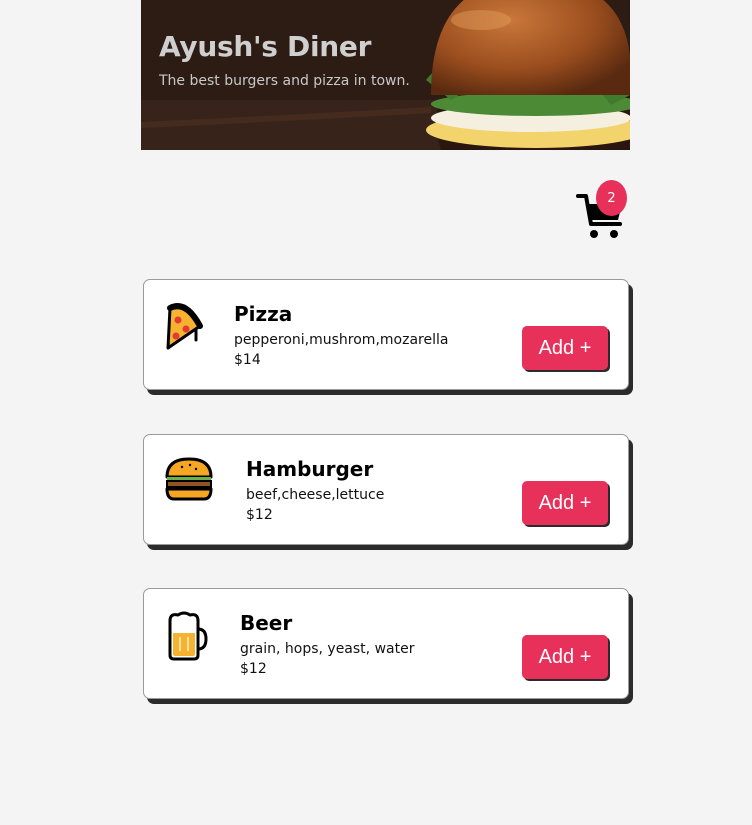 The height and width of the screenshot is (825, 752). Describe the element at coordinates (565, 503) in the screenshot. I see `add-hamburger-button: Add +` at that location.